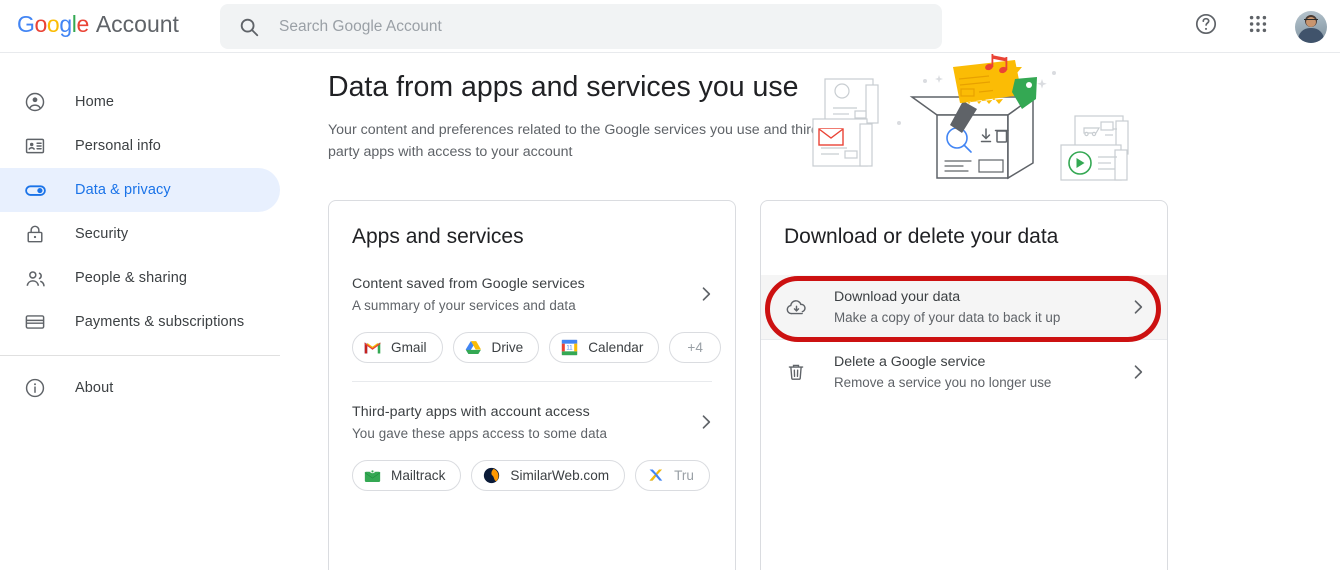 This screenshot has height=570, width=1340. I want to click on chip-calendar: 11 Calendar, so click(604, 347).